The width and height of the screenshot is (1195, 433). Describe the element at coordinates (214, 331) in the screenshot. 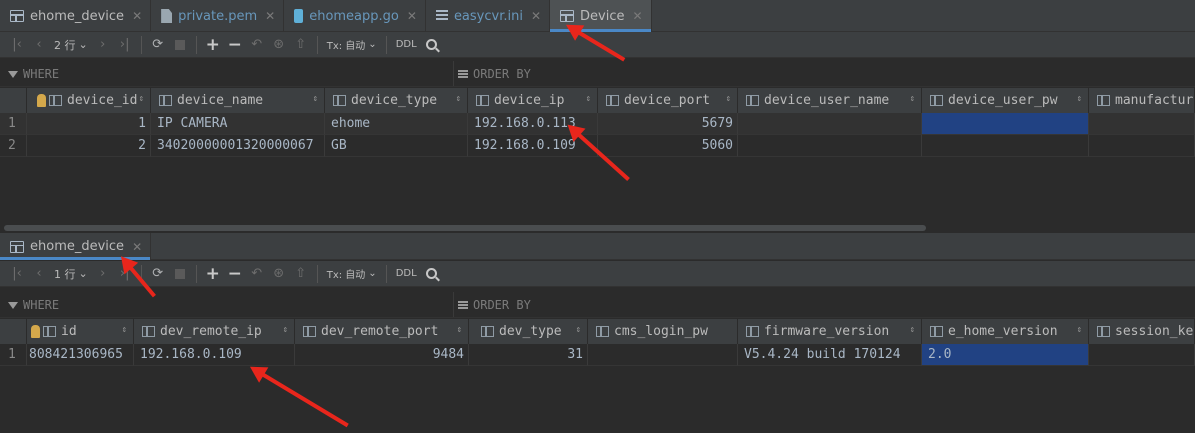

I see `column-header-dev-remote-ip: dev_remote_ip ⇕` at that location.